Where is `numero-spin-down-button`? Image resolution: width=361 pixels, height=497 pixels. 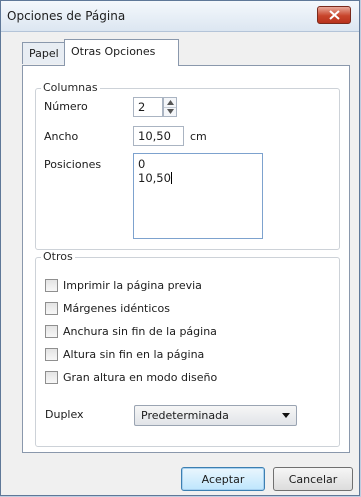 numero-spin-down-button is located at coordinates (170, 111).